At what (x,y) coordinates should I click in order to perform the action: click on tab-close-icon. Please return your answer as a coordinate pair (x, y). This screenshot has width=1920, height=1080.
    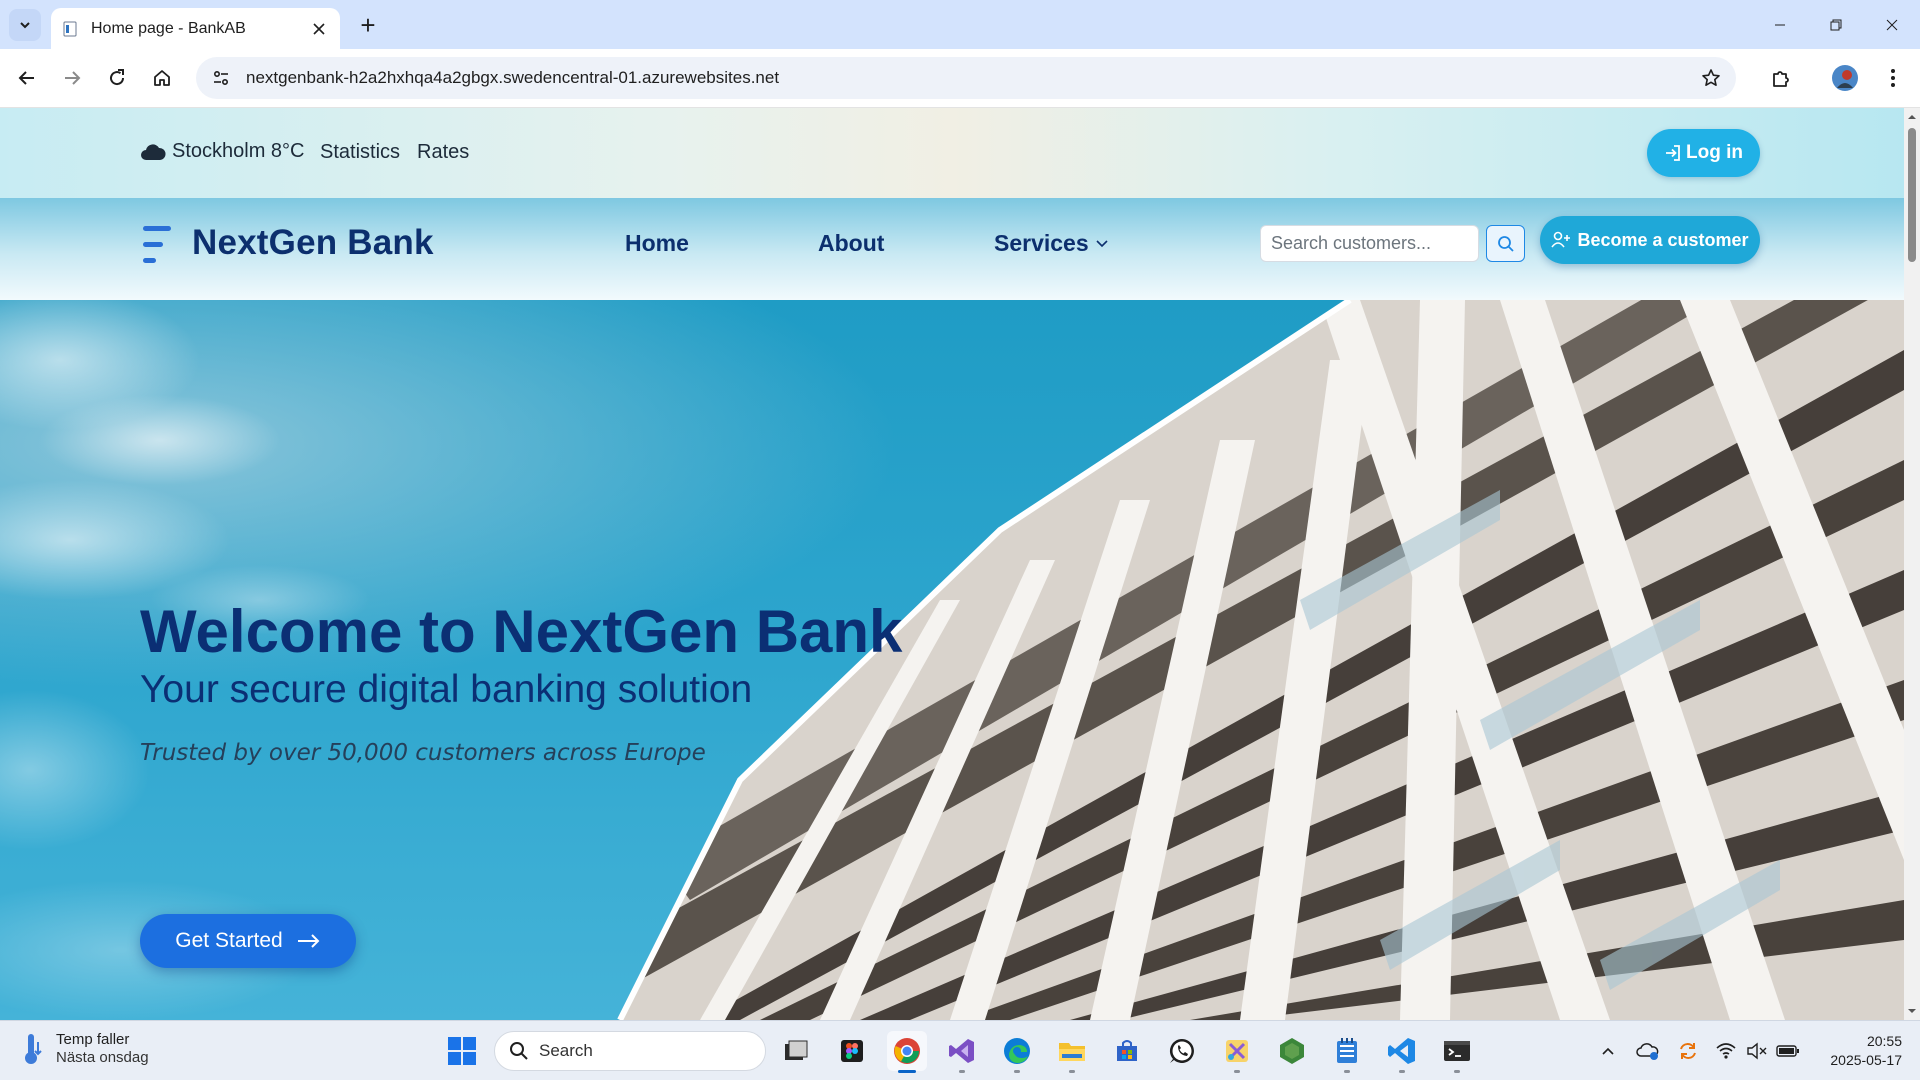
    Looking at the image, I should click on (319, 29).